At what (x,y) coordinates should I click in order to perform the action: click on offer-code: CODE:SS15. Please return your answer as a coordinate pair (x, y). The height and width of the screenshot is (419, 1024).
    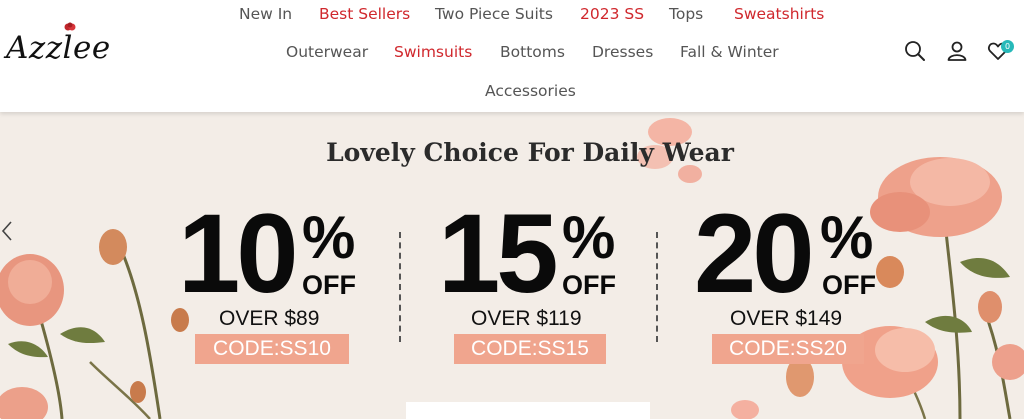
    Looking at the image, I should click on (530, 349).